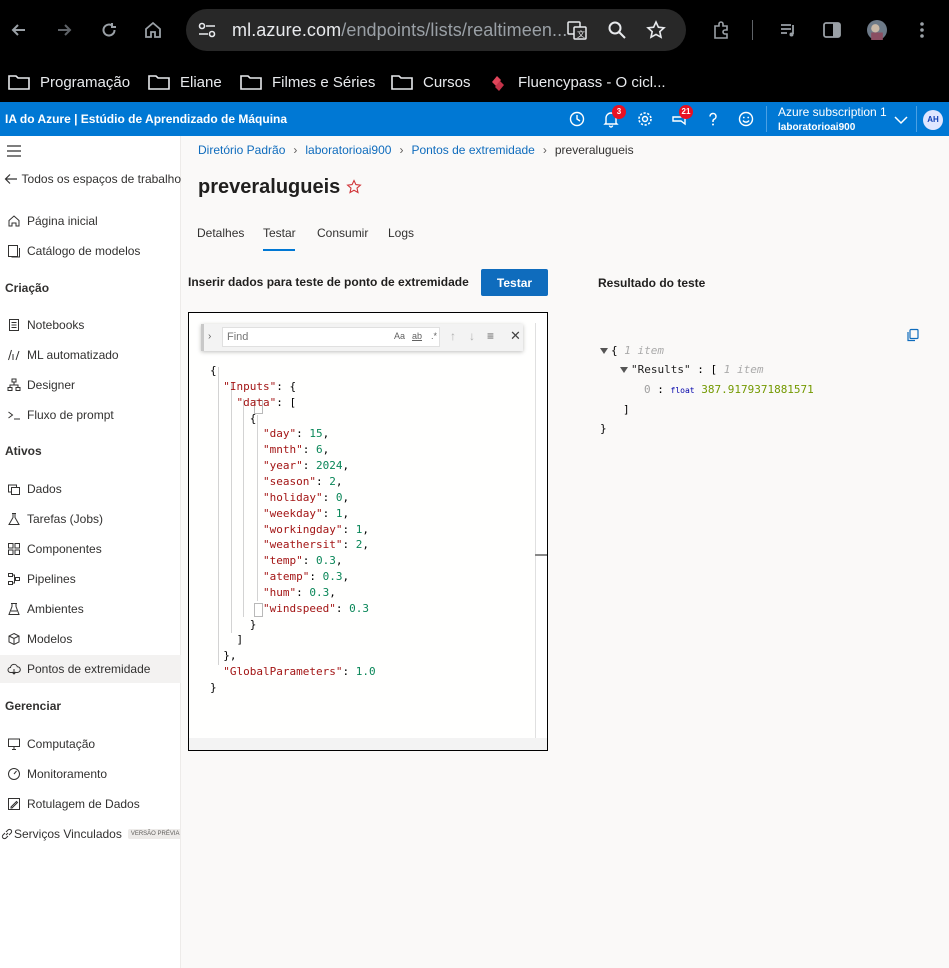 The image size is (949, 968). What do you see at coordinates (11, 179) in the screenshot?
I see `arrow-left-icon` at bounding box center [11, 179].